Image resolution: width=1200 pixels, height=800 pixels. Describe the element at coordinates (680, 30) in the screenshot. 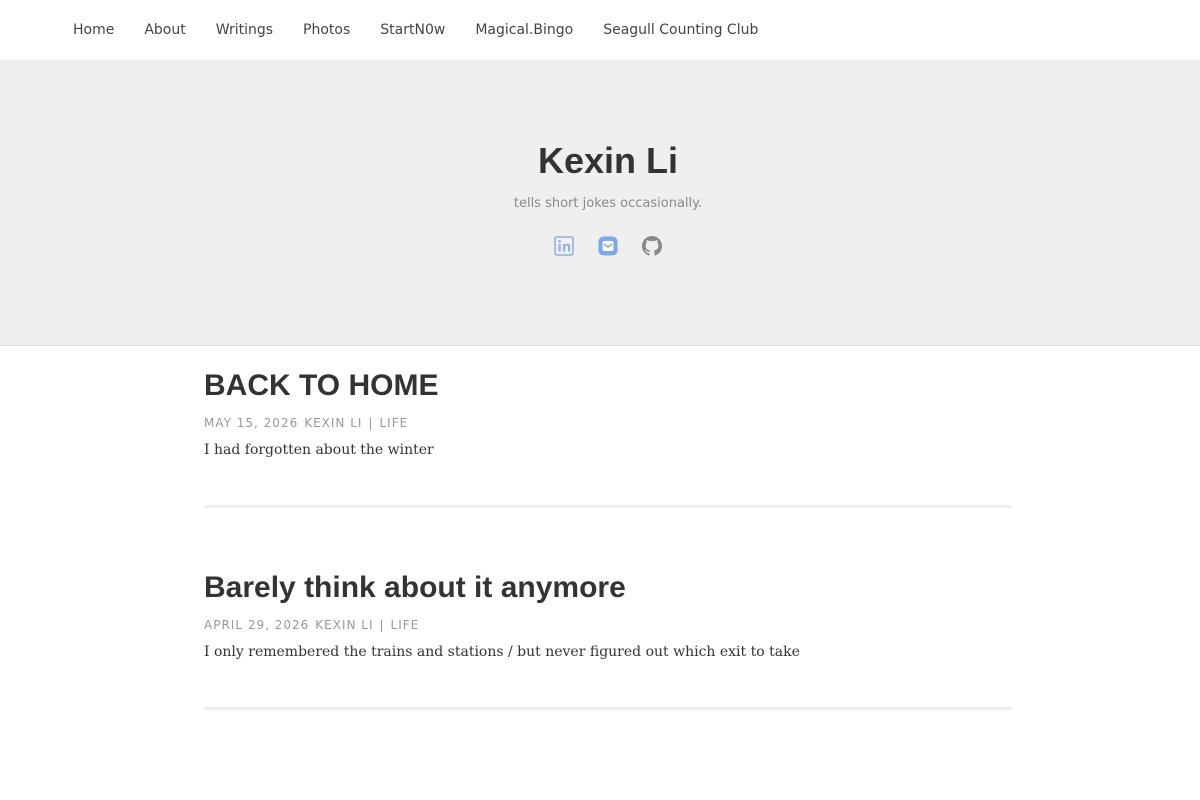

I see `nav-seagull-counting-club: Seagull Counting Club` at that location.